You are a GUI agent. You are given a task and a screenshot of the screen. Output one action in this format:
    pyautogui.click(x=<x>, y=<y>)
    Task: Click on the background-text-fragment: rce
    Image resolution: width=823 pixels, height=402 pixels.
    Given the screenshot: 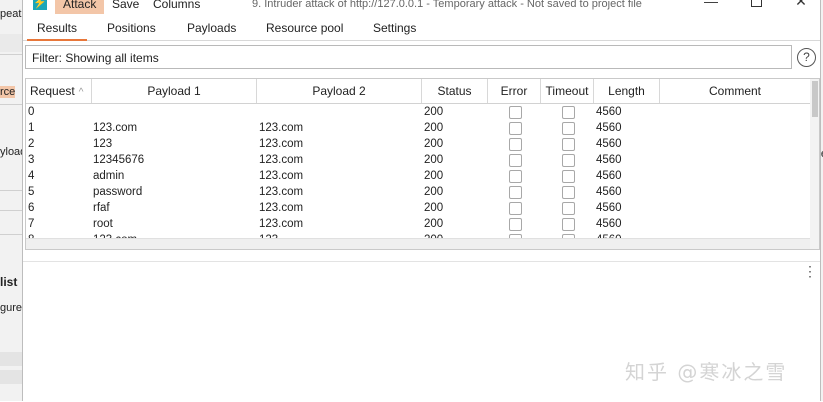 What is the action you would take?
    pyautogui.click(x=8, y=92)
    